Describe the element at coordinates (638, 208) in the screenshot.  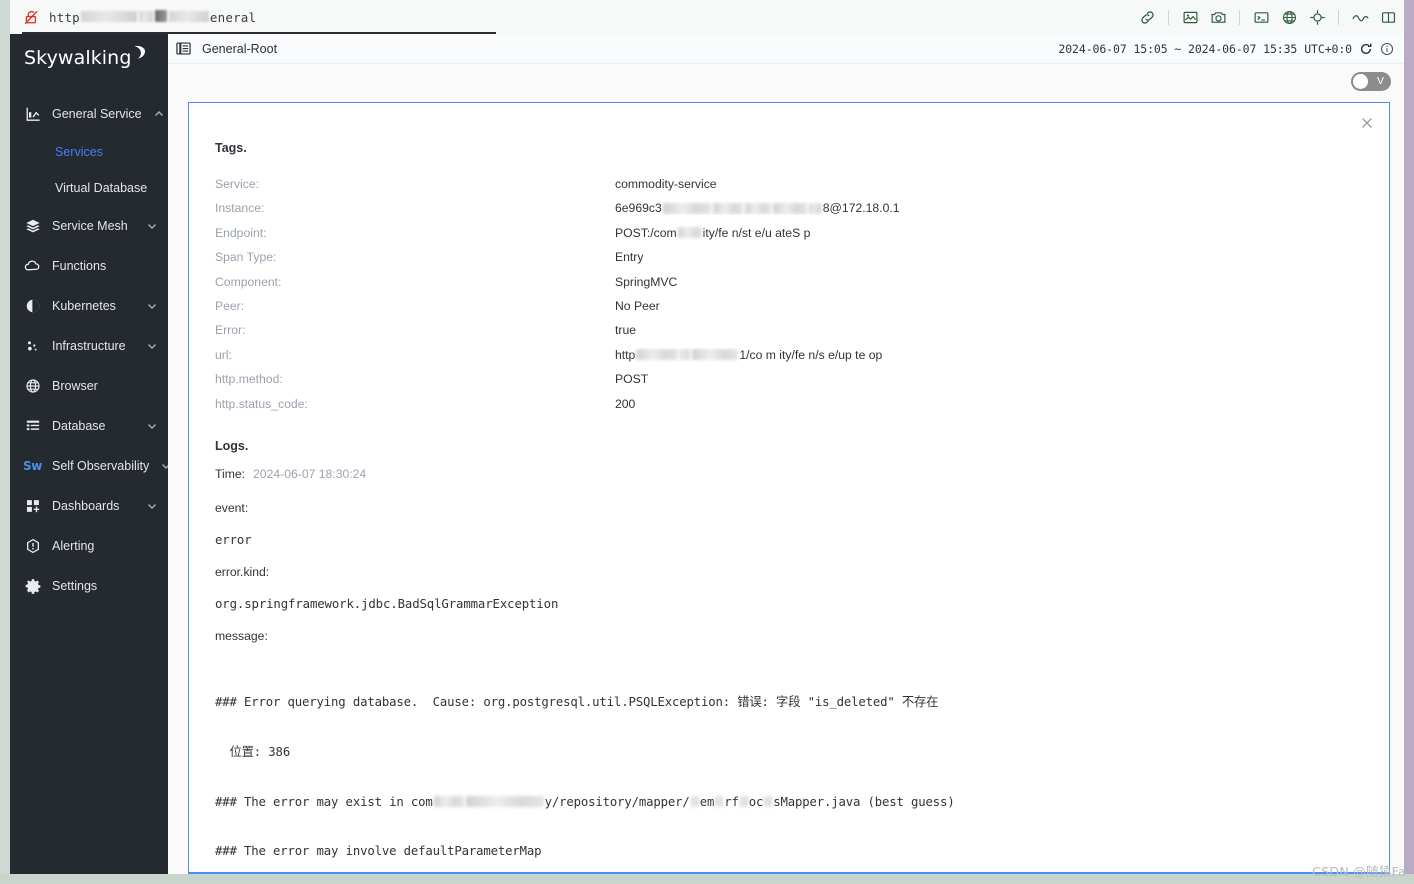
I see `tag-value-prefix: 6e969c3` at that location.